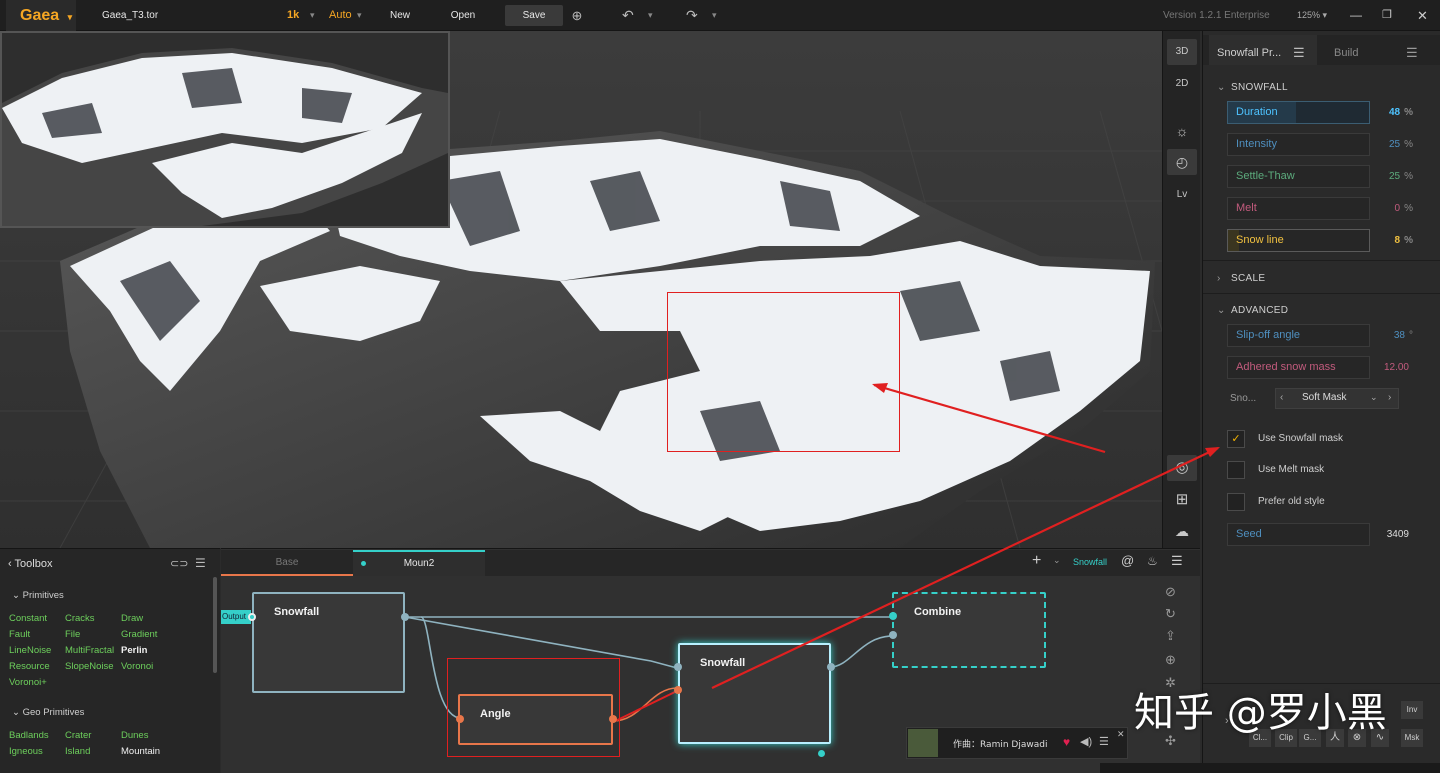  What do you see at coordinates (965, 568) in the screenshot?
I see `annotation-arrow-checkbox` at bounding box center [965, 568].